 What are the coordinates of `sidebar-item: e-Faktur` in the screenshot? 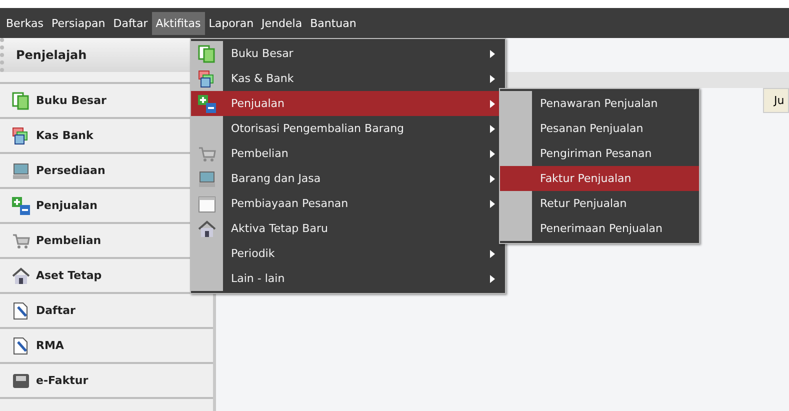 It's located at (106, 381).